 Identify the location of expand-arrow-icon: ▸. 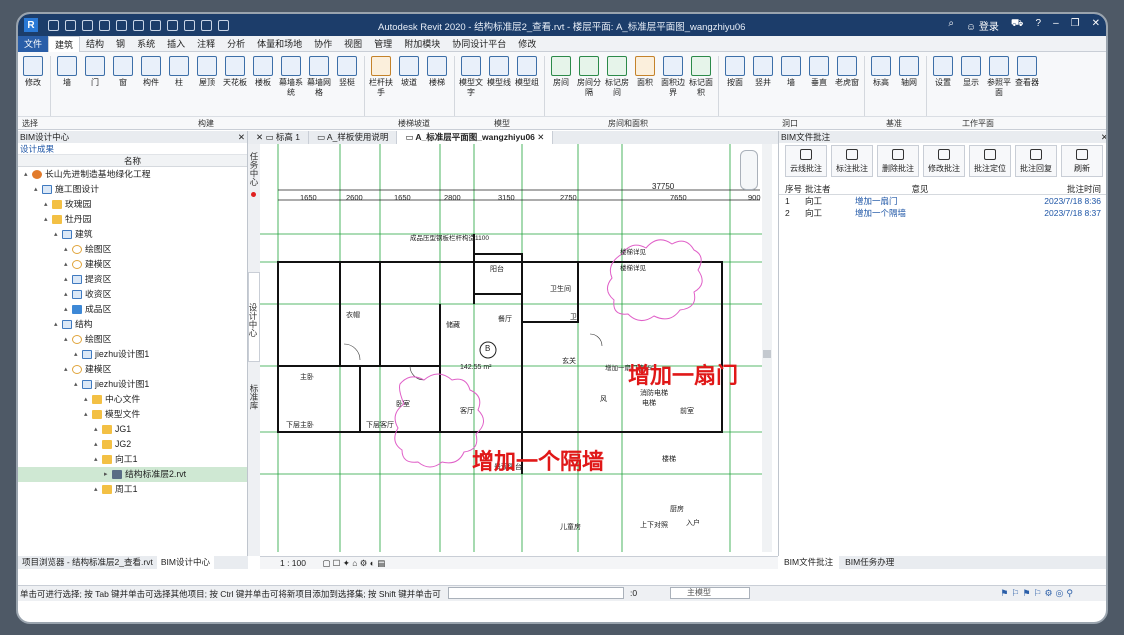
(108, 474).